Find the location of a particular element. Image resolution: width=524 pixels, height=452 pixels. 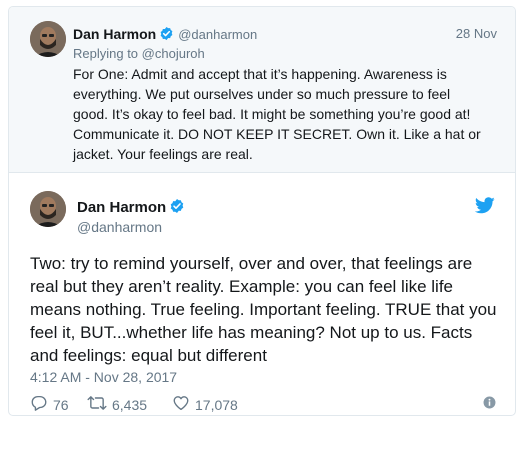

reply-count: 76 is located at coordinates (61, 404).